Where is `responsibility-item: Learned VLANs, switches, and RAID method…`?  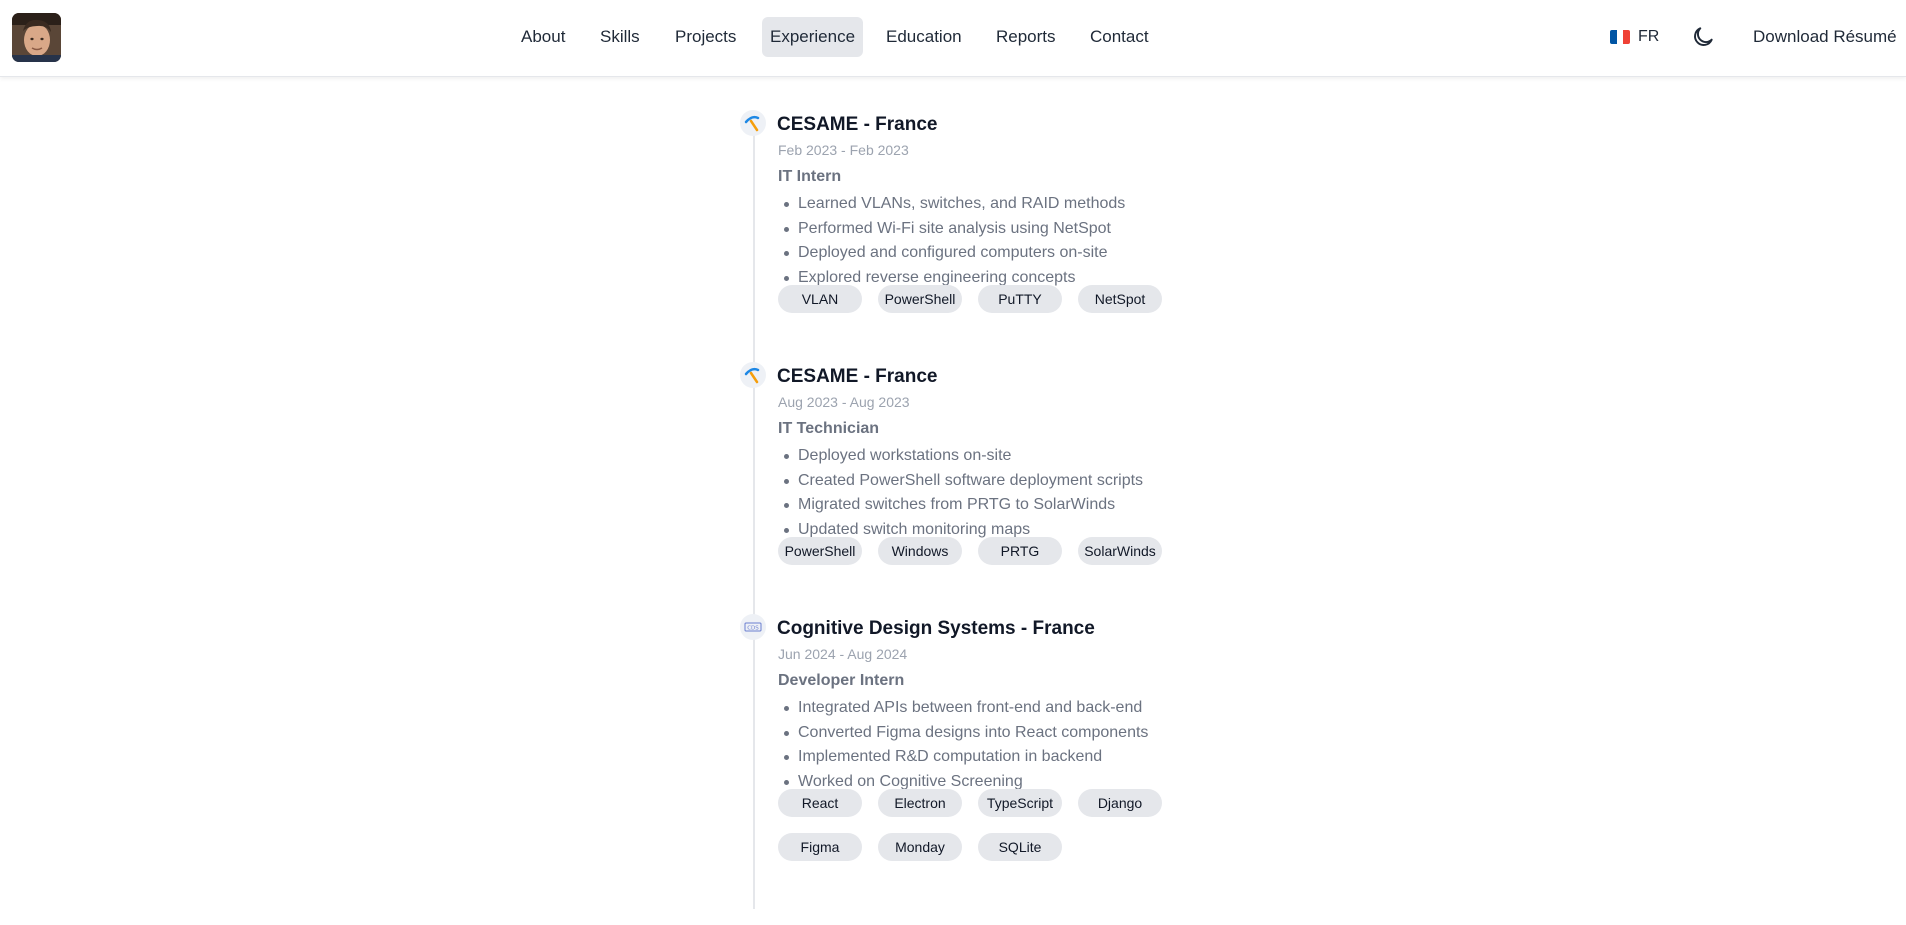 responsibility-item: Learned VLANs, switches, and RAID method… is located at coordinates (953, 204).